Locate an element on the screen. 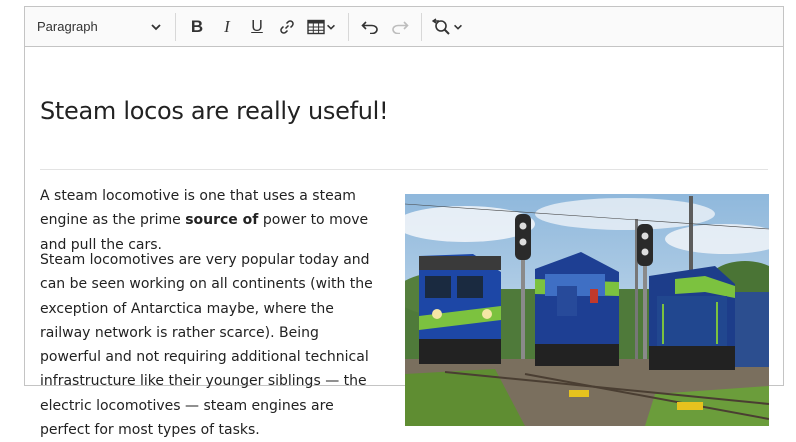  italic-button: I is located at coordinates (227, 27).